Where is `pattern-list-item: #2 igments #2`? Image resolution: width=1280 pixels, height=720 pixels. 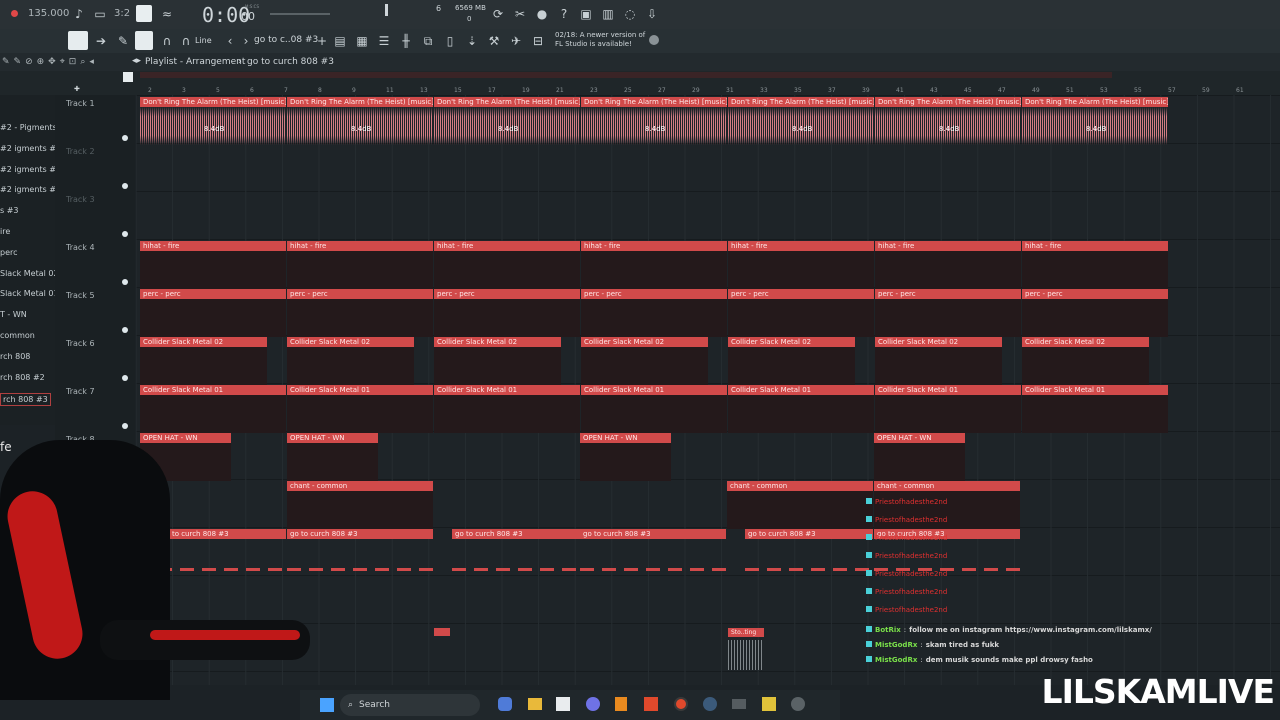 pattern-list-item: #2 igments #2 is located at coordinates (30, 148).